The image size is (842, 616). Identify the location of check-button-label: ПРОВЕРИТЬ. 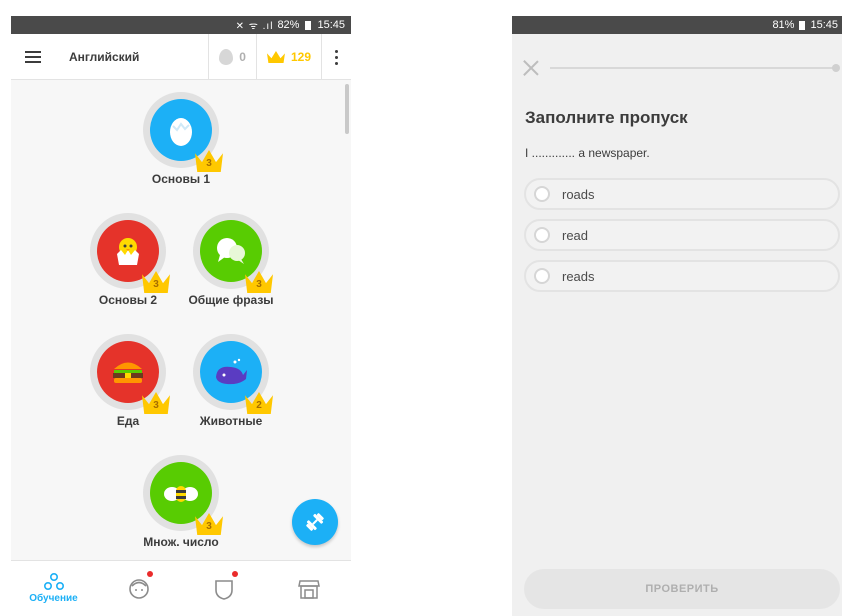
(682, 589).